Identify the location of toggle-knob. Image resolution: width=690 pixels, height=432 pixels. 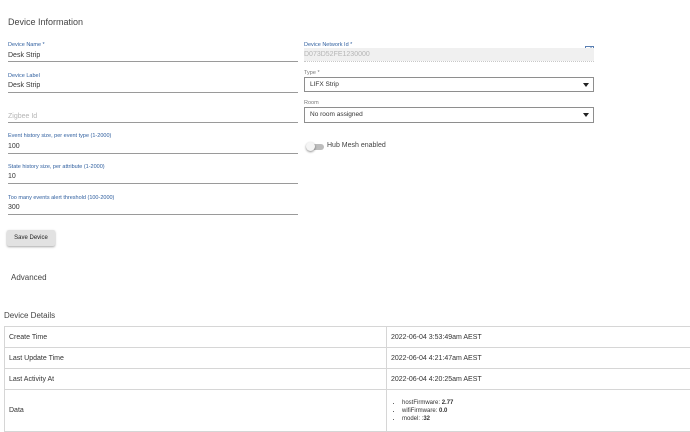
(310, 146).